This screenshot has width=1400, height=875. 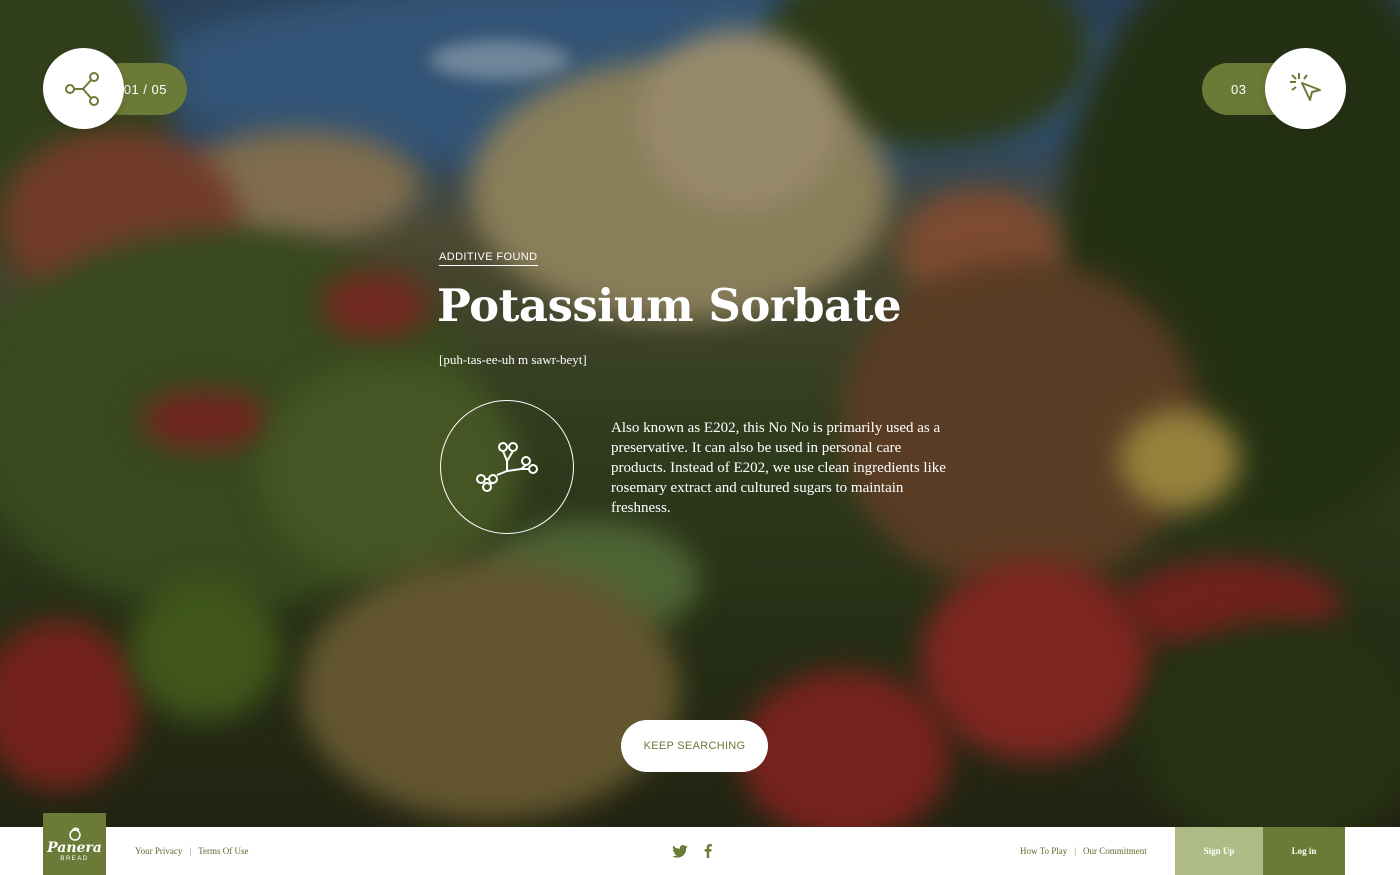 What do you see at coordinates (669, 305) in the screenshot?
I see `additive-name: Potassium Sorbate` at bounding box center [669, 305].